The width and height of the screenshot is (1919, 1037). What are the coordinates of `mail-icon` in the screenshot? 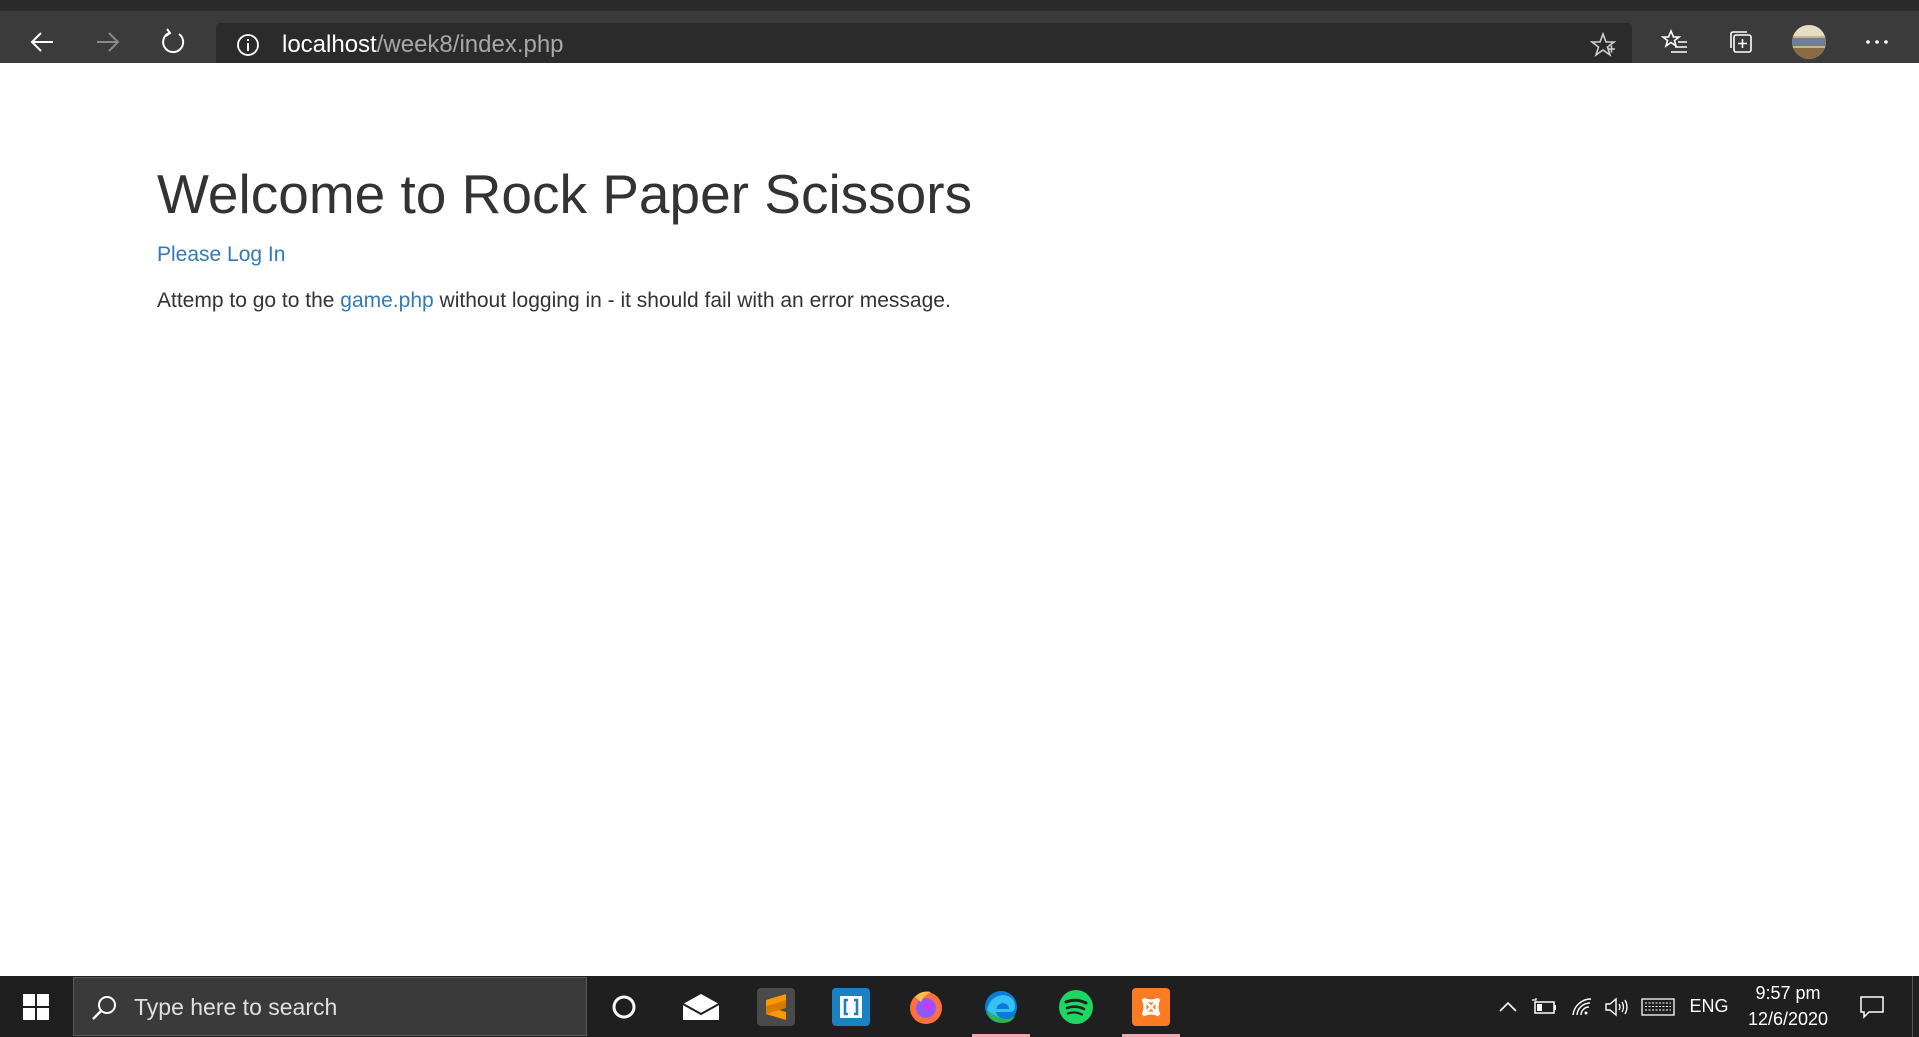 It's located at (701, 1006).